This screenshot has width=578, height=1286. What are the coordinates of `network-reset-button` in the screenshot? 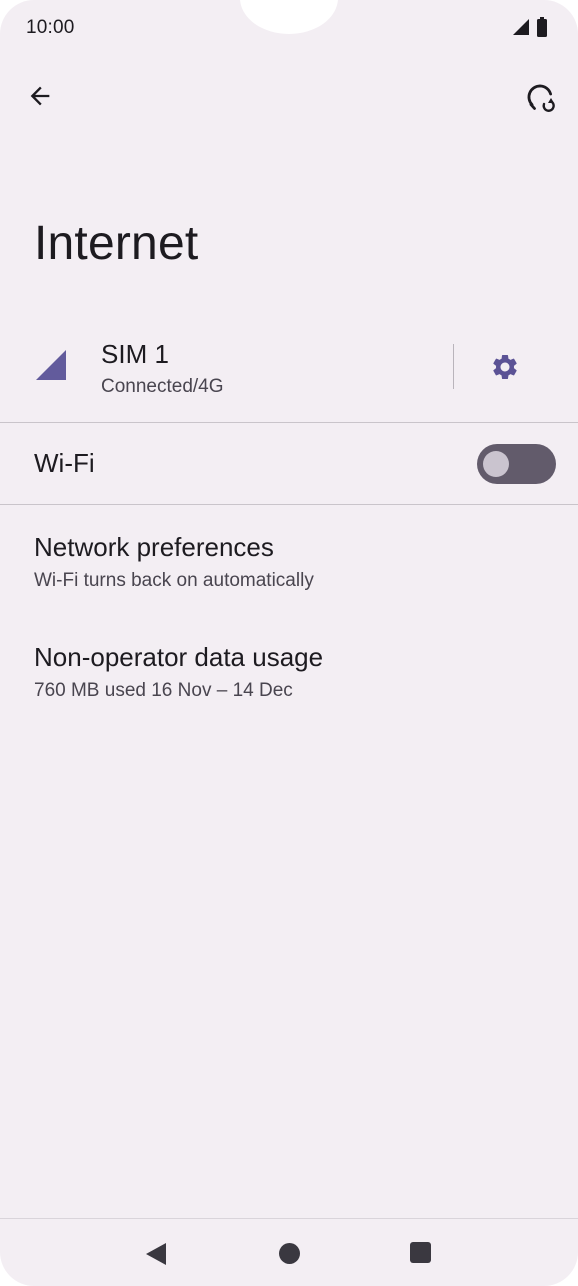 It's located at (540, 98).